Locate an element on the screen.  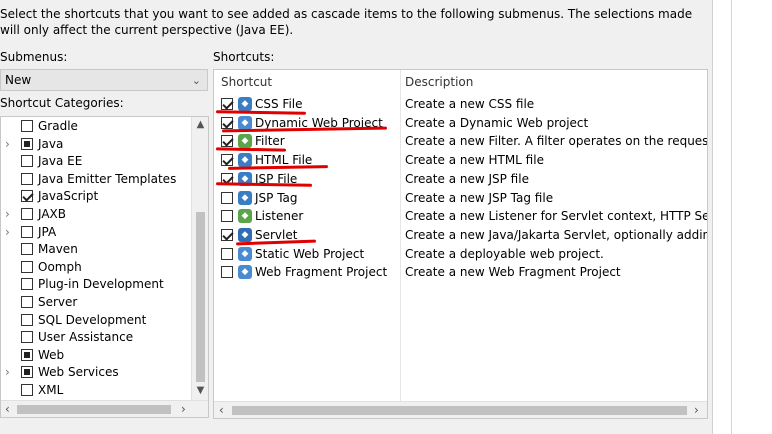
tree-item: Plug-in Development is located at coordinates (96, 284).